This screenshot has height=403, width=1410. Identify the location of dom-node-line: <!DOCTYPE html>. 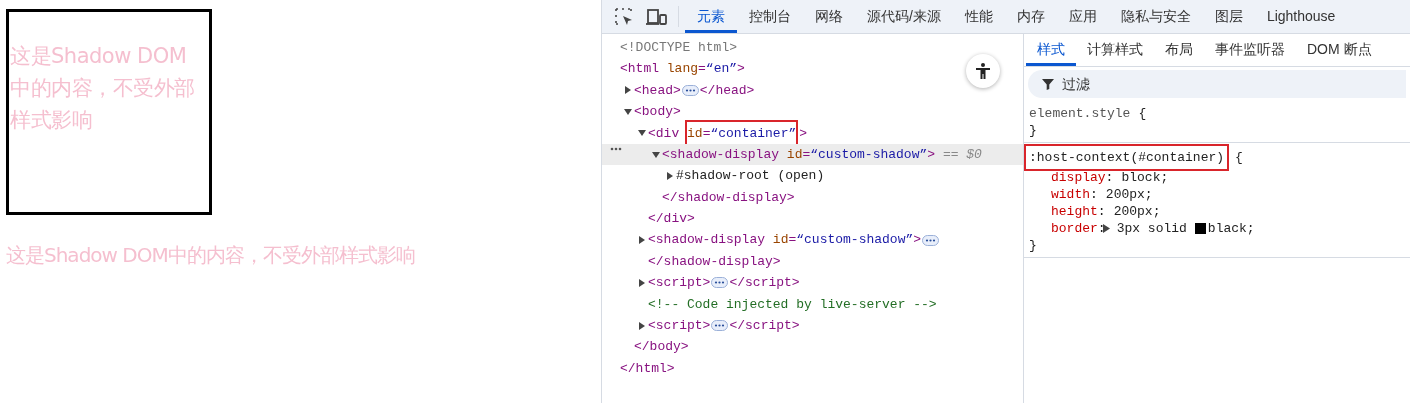
(679, 47).